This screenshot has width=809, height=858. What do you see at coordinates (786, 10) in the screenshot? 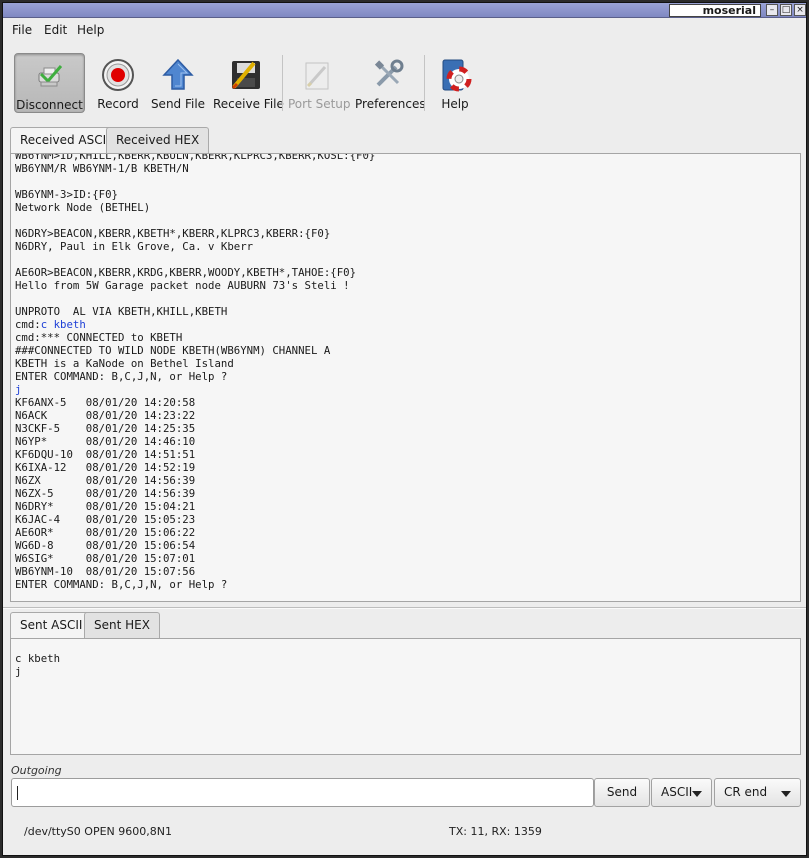
I see `maximize-icon: □` at bounding box center [786, 10].